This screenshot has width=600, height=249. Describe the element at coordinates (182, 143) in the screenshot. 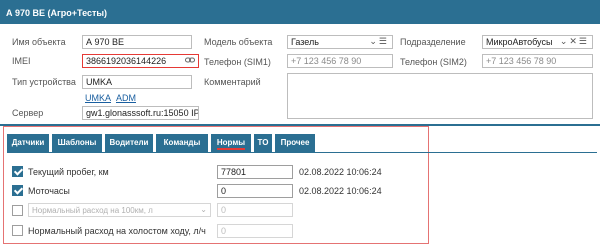

I see `tab-commands: Команды` at that location.